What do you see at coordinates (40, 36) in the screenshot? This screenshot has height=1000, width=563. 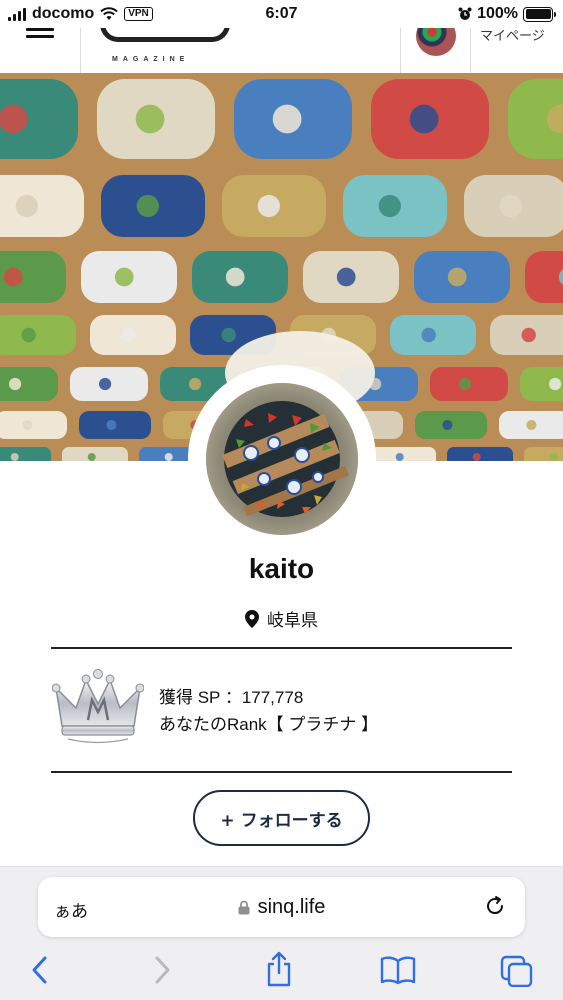 I see `hamburger-menu-icon` at bounding box center [40, 36].